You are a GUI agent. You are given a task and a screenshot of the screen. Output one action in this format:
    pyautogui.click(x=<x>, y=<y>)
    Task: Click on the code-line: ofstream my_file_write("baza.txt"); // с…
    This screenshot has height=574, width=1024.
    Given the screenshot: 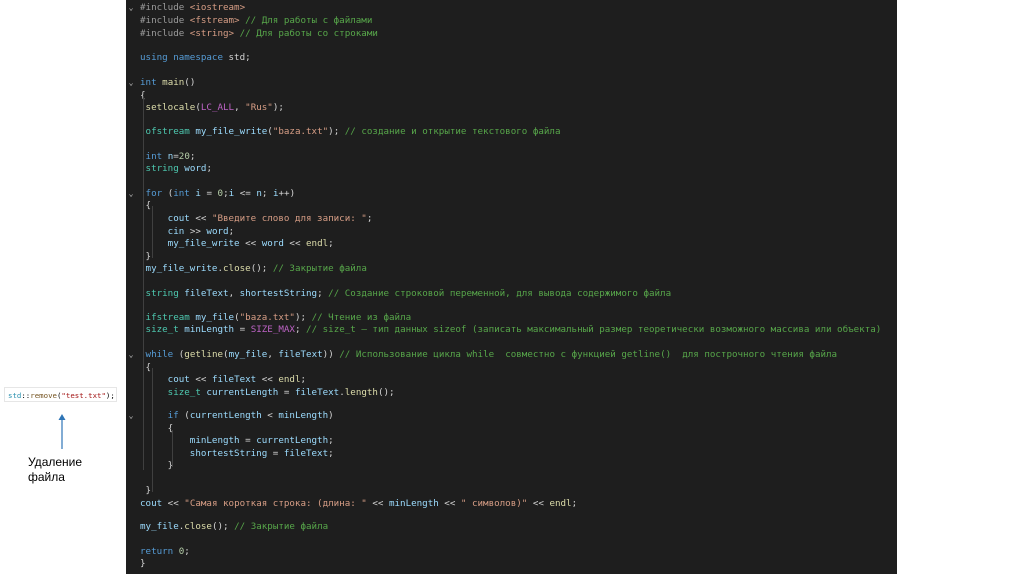 What is the action you would take?
    pyautogui.click(x=511, y=131)
    